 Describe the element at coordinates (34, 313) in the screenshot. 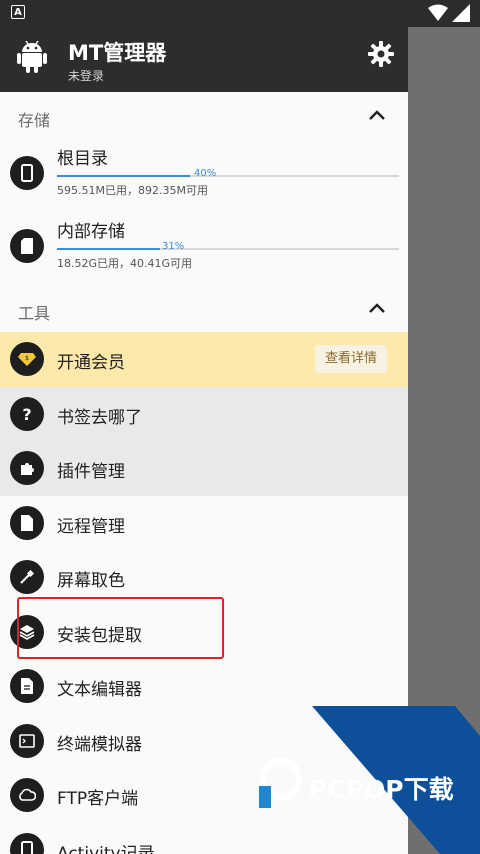

I see `tools-section-label: 工具` at that location.